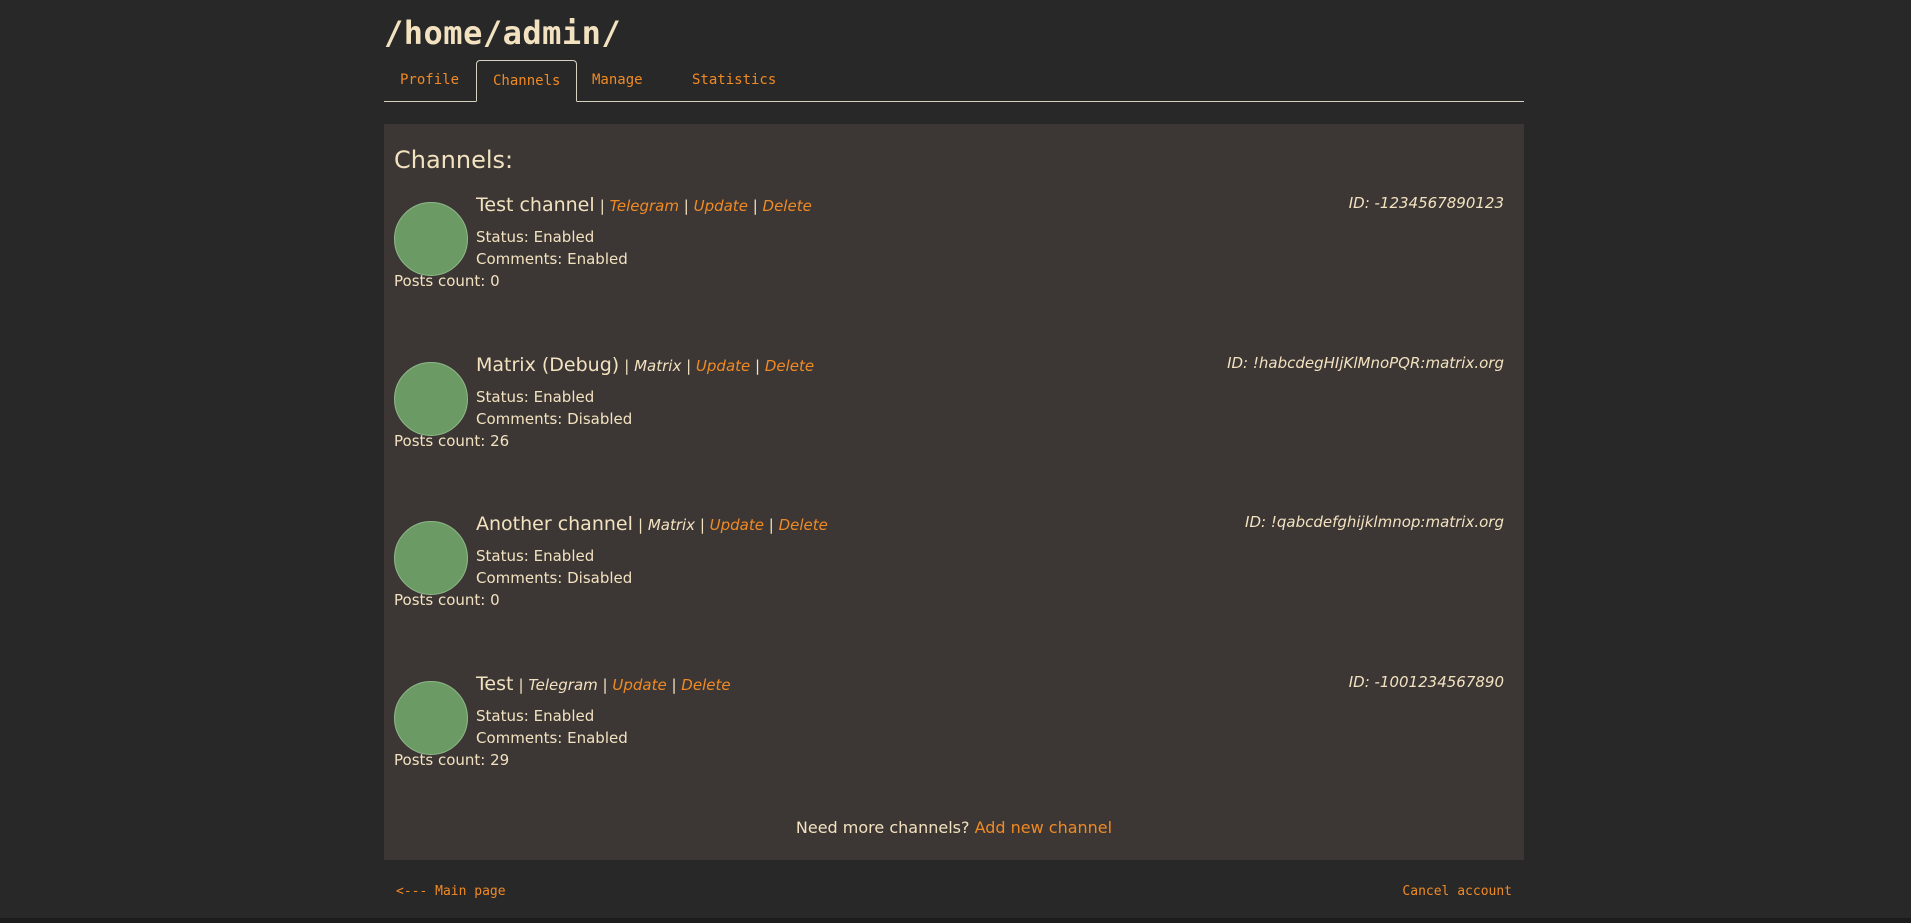 The image size is (1911, 923). Describe the element at coordinates (503, 33) in the screenshot. I see `page-title: /home/admin/` at that location.